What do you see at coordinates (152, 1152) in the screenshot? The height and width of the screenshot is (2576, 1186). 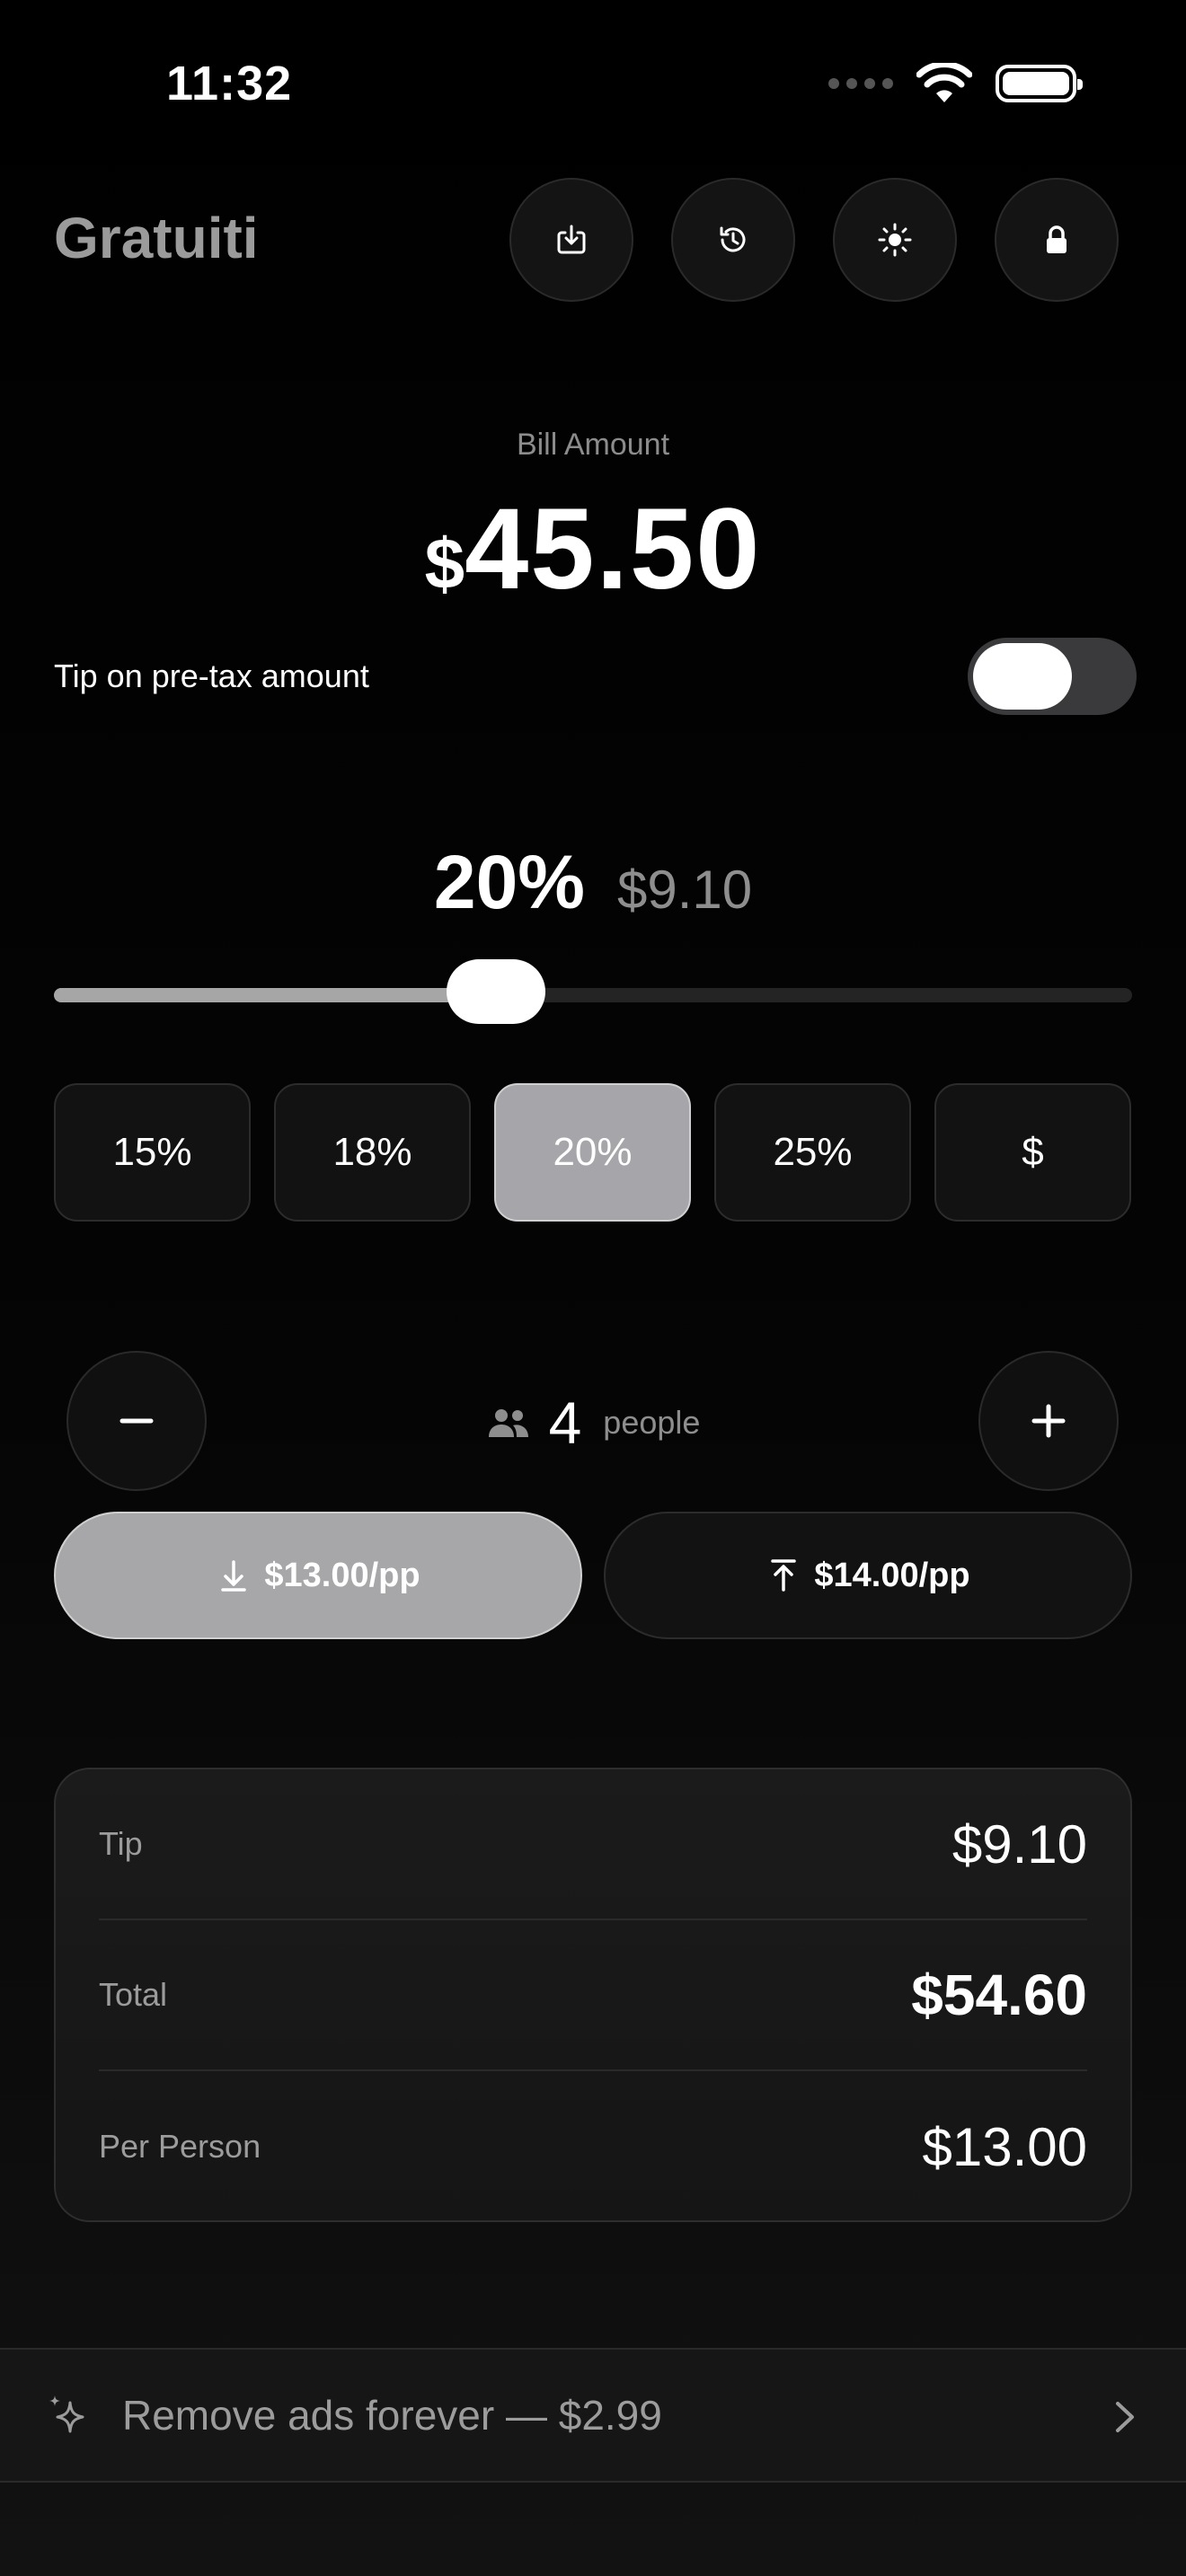 I see `preset-15-button: 15%` at bounding box center [152, 1152].